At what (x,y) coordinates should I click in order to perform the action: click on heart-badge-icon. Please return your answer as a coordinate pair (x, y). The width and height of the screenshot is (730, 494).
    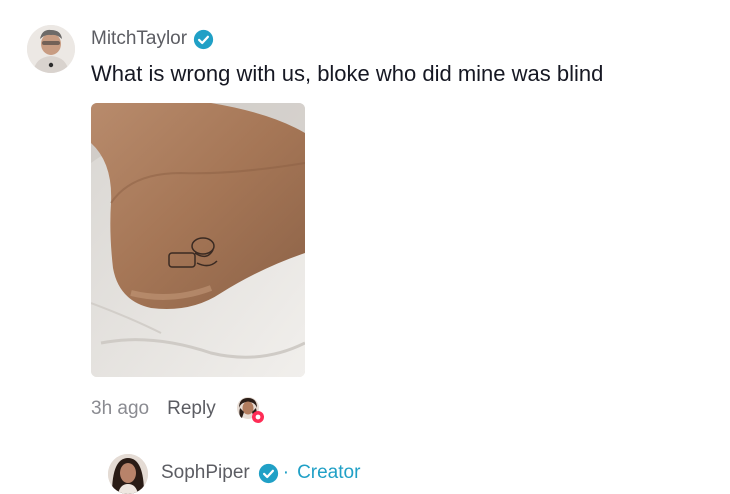
    Looking at the image, I should click on (257, 417).